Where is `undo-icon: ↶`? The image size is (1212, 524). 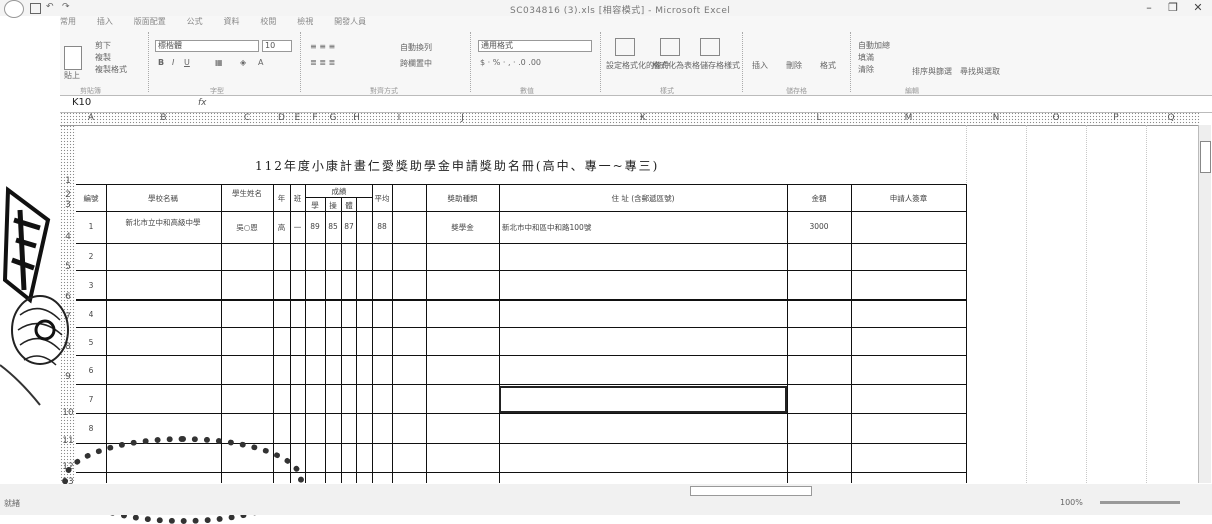
undo-icon: ↶ is located at coordinates (50, 7).